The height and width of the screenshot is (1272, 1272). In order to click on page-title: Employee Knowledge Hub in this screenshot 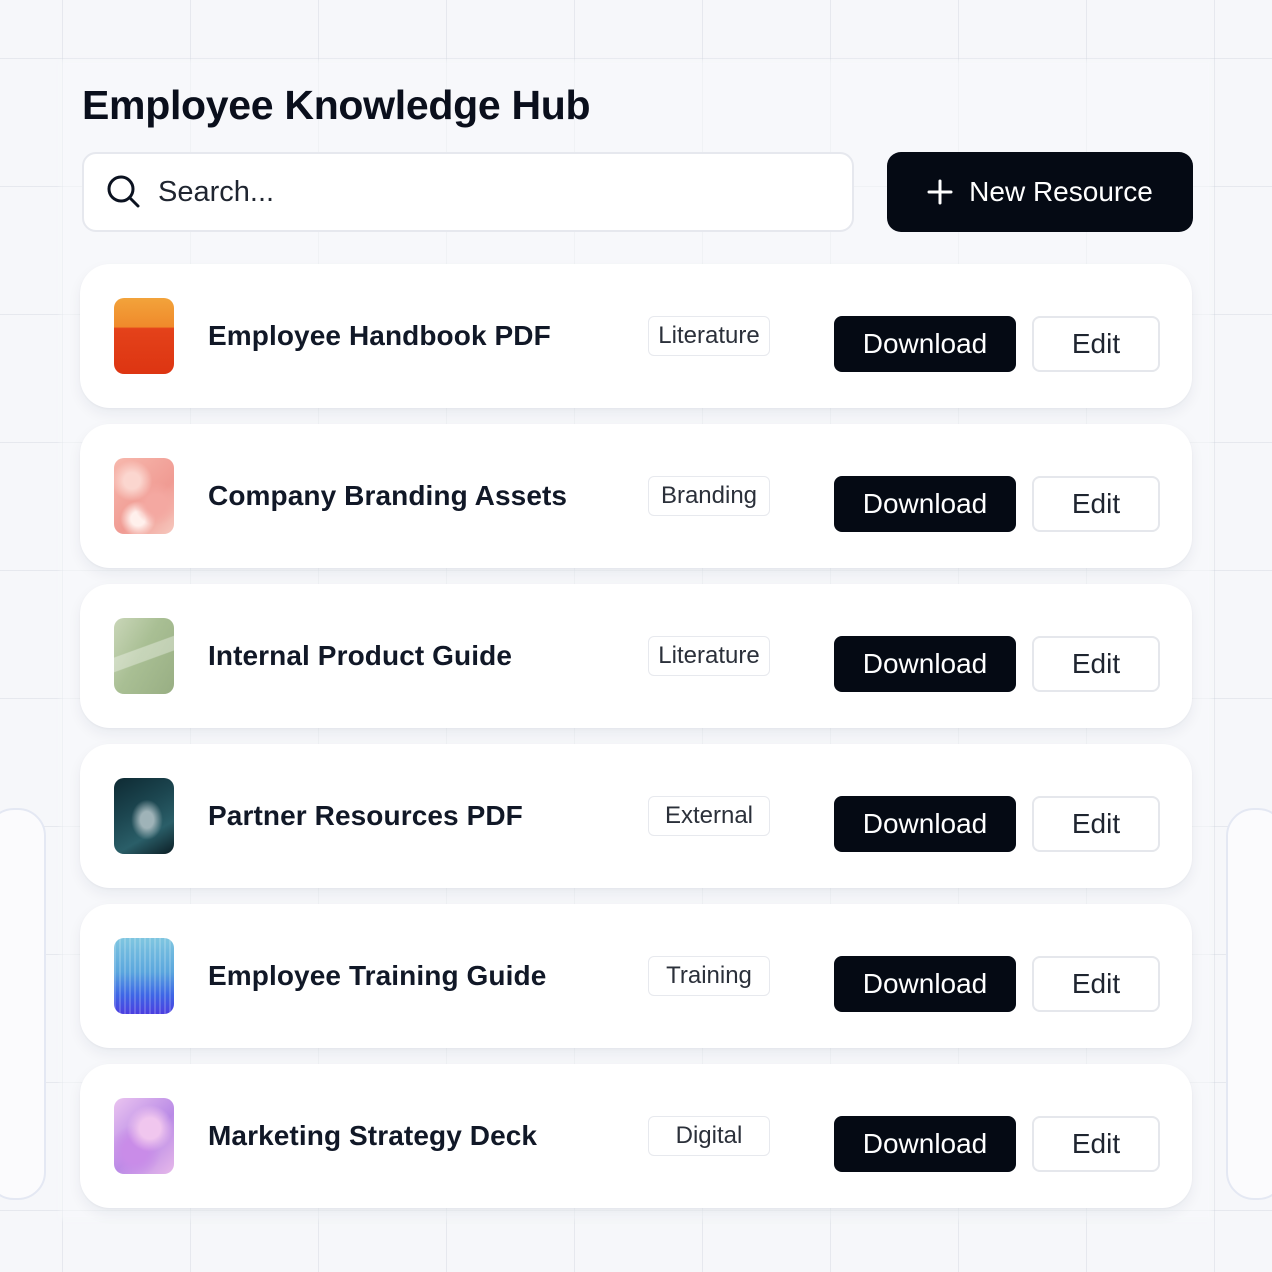, I will do `click(336, 105)`.